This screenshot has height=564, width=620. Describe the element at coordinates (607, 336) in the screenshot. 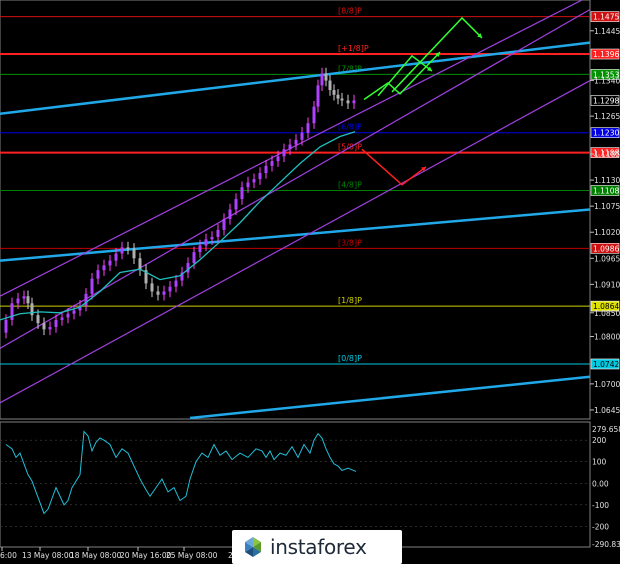

I see `price-axis-label: 1.0800` at that location.